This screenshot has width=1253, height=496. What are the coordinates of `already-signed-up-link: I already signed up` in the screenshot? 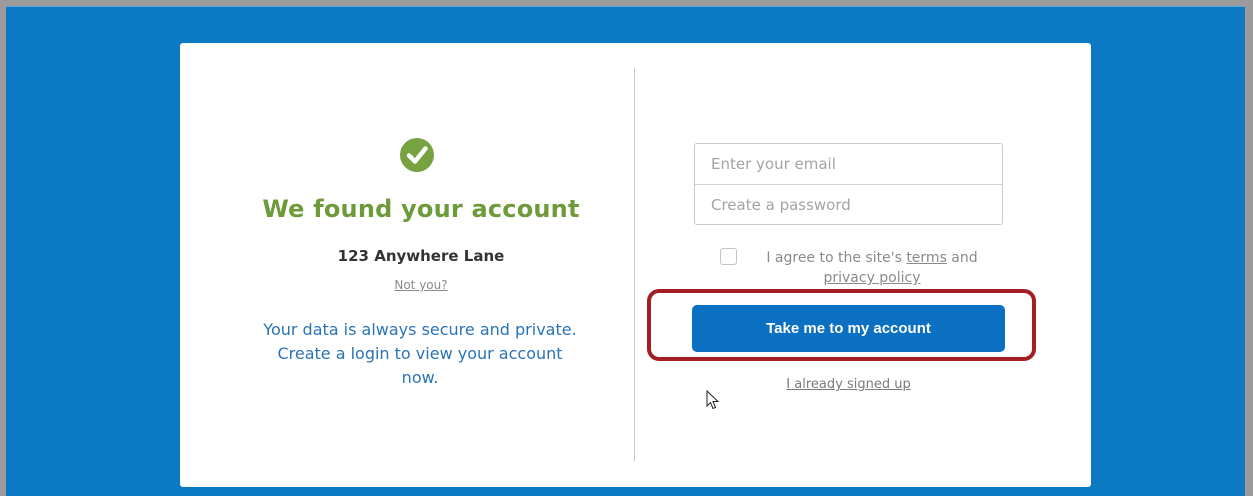 It's located at (848, 384).